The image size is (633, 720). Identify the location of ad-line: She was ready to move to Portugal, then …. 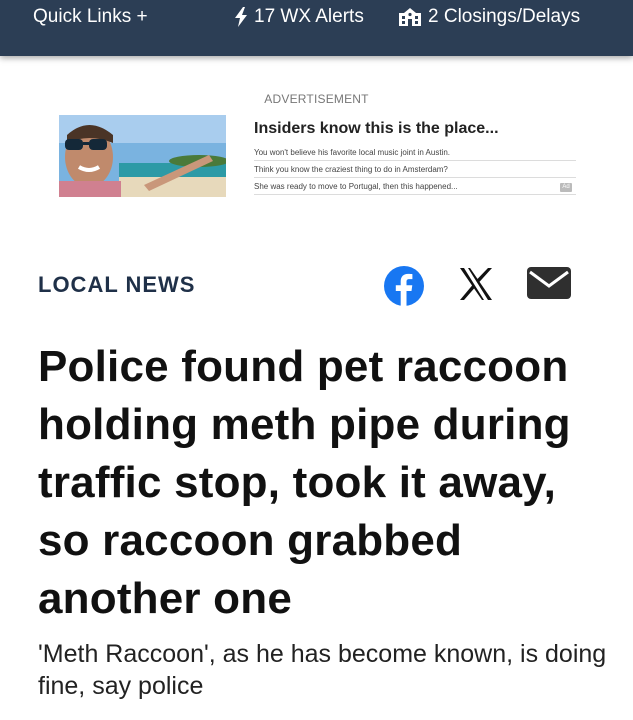
(415, 186).